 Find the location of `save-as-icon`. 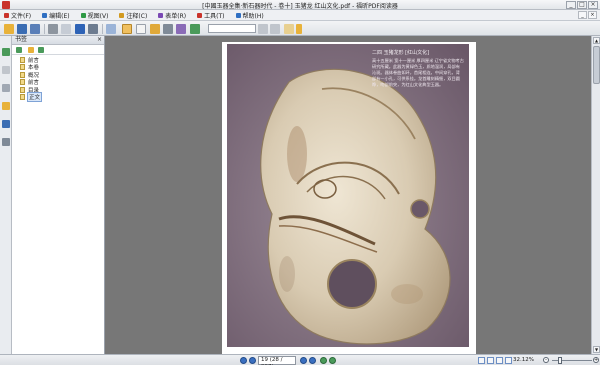

save-as-icon is located at coordinates (35, 29).